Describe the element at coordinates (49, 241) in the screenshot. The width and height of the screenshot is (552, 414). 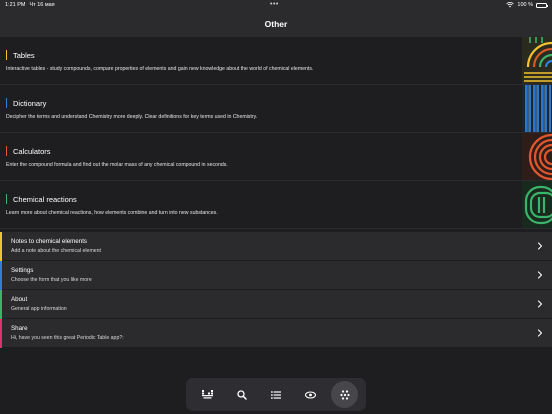
I see `menu-item-title: Notes to chemical elements` at that location.